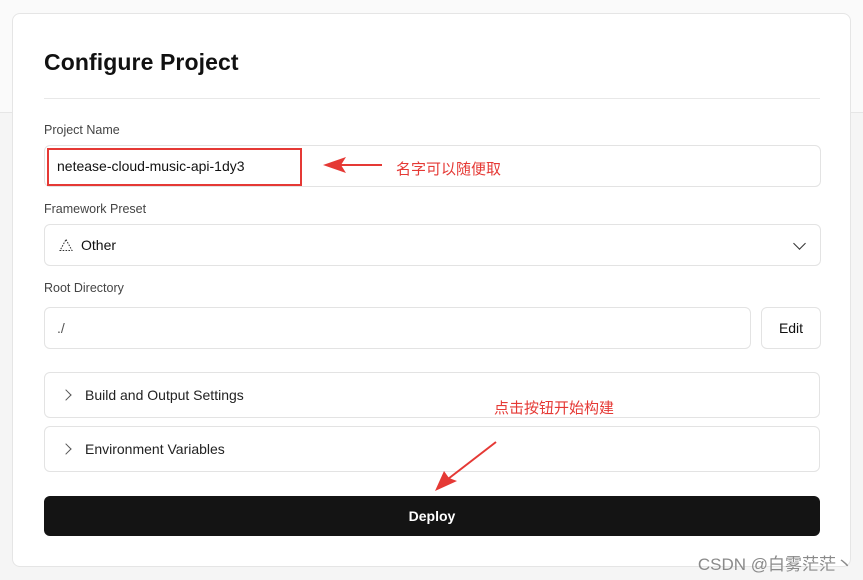  What do you see at coordinates (410, 324) in the screenshot?
I see `annotation-arrows` at bounding box center [410, 324].